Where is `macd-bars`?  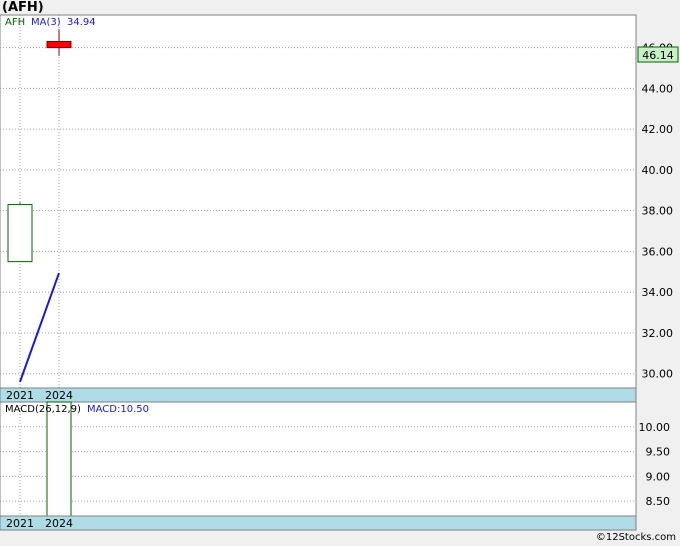 macd-bars is located at coordinates (59, 459).